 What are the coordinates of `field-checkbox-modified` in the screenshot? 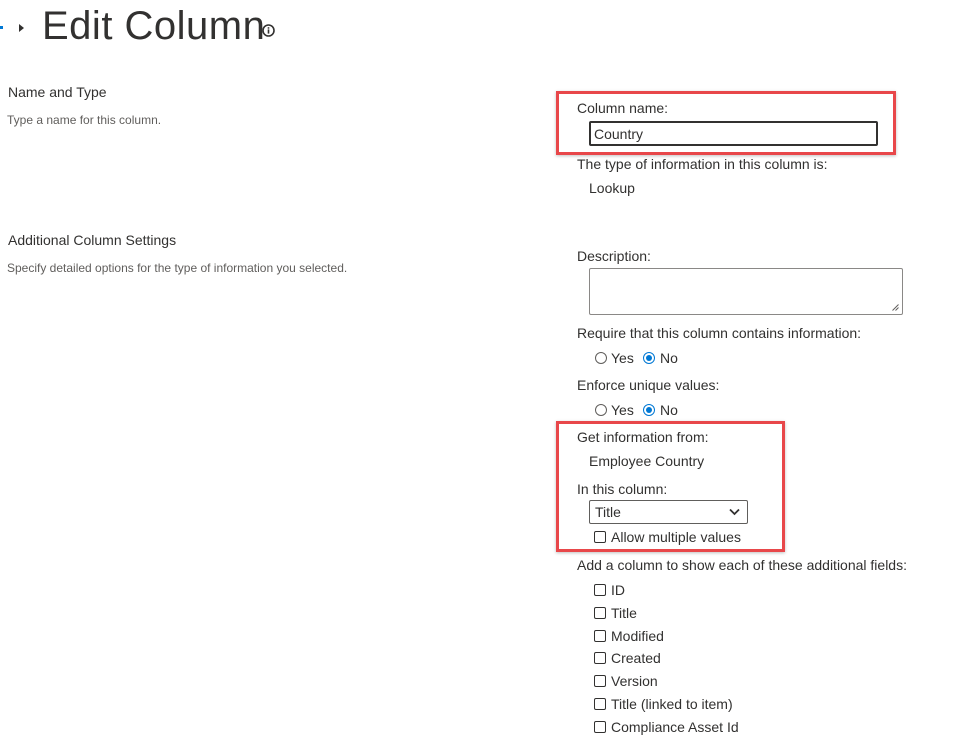 It's located at (600, 636).